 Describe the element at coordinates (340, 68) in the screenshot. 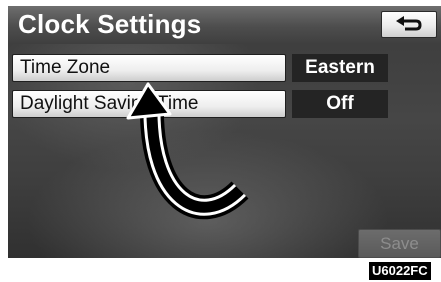

I see `time-zone-value: Eastern` at that location.